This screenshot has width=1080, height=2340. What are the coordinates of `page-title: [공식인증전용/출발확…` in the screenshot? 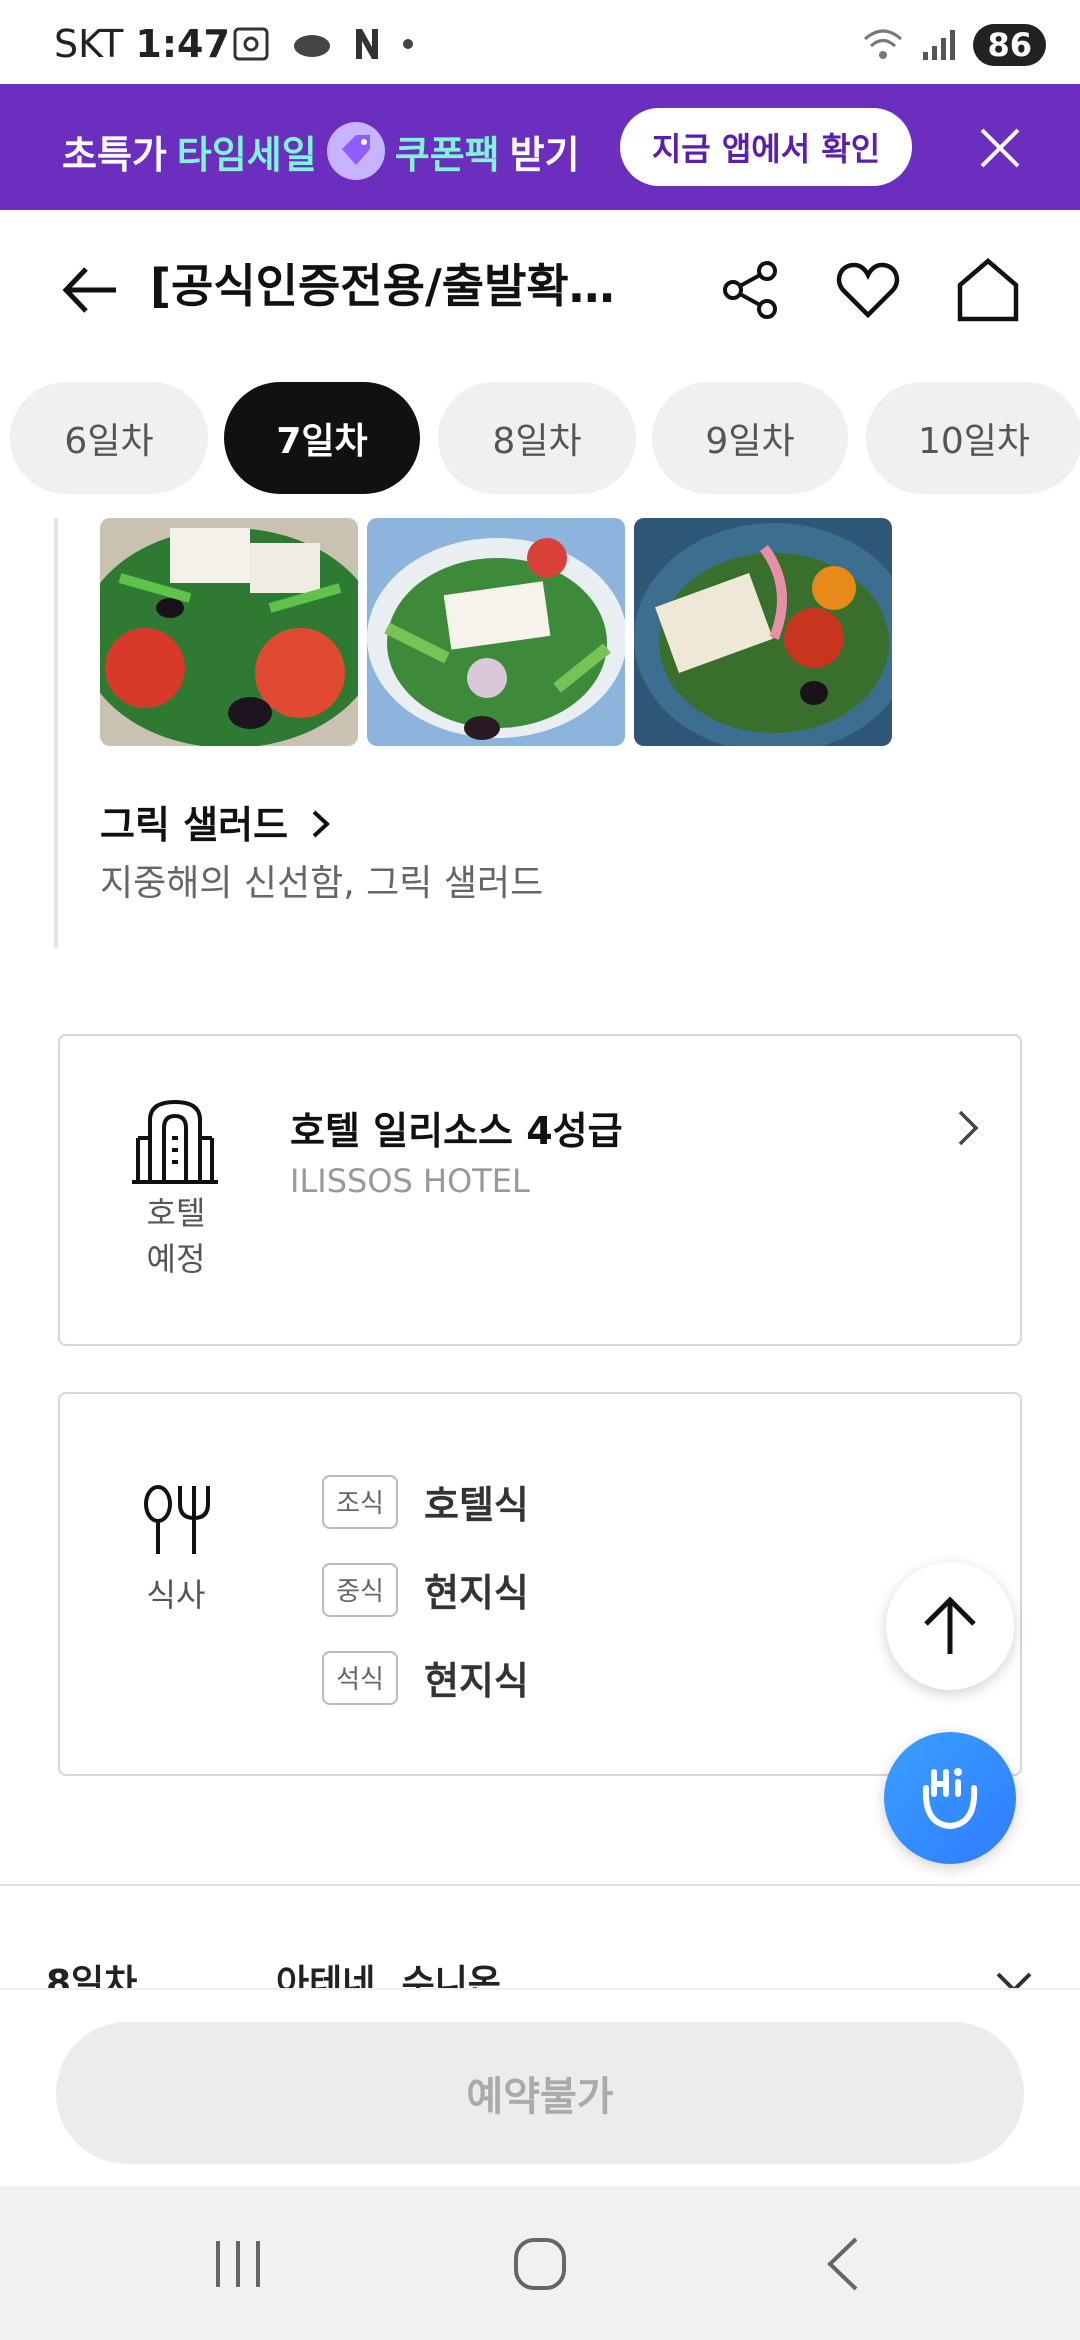 It's located at (382, 286).